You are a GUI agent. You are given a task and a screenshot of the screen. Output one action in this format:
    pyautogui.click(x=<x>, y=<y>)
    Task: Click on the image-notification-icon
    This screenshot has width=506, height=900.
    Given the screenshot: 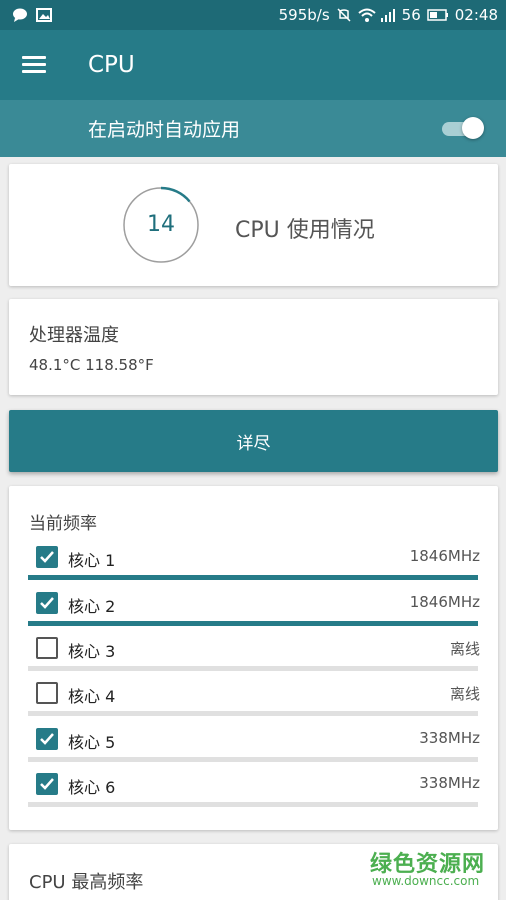 What is the action you would take?
    pyautogui.click(x=44, y=15)
    